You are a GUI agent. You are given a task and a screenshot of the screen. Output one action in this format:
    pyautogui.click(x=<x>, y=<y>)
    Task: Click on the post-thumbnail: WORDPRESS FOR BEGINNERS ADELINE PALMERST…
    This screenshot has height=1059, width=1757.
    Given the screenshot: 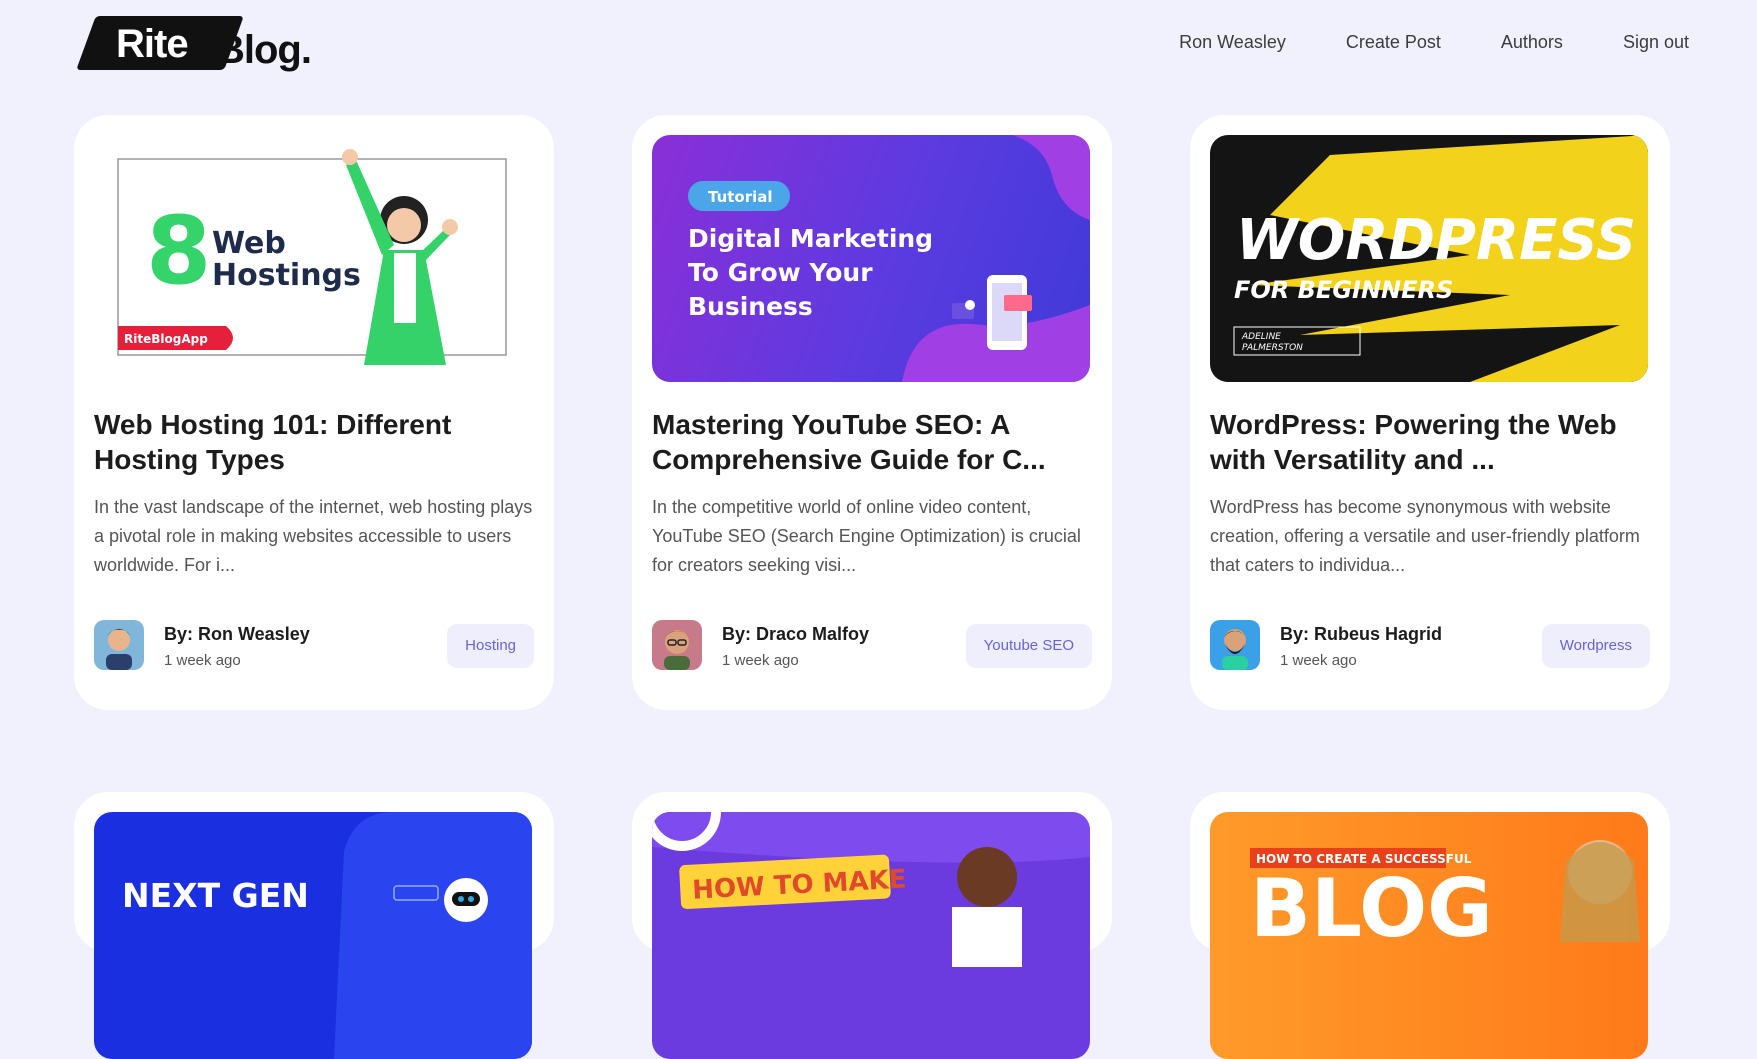 What is the action you would take?
    pyautogui.click(x=1429, y=258)
    